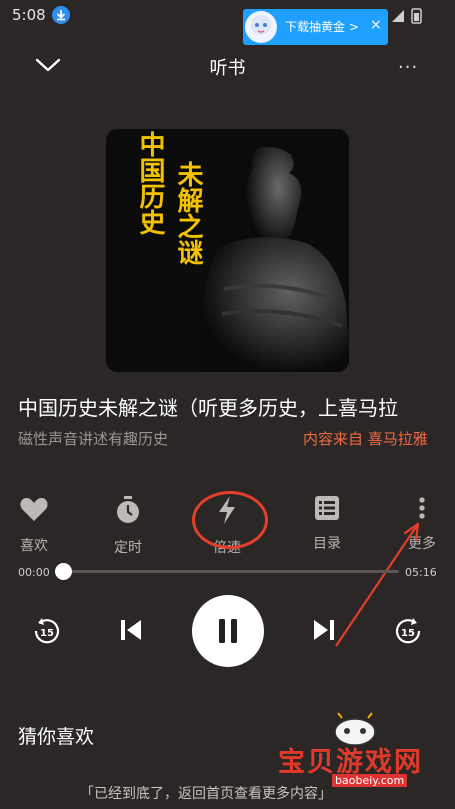 The width and height of the screenshot is (455, 809). I want to click on timer-label: 定时, so click(128, 548).